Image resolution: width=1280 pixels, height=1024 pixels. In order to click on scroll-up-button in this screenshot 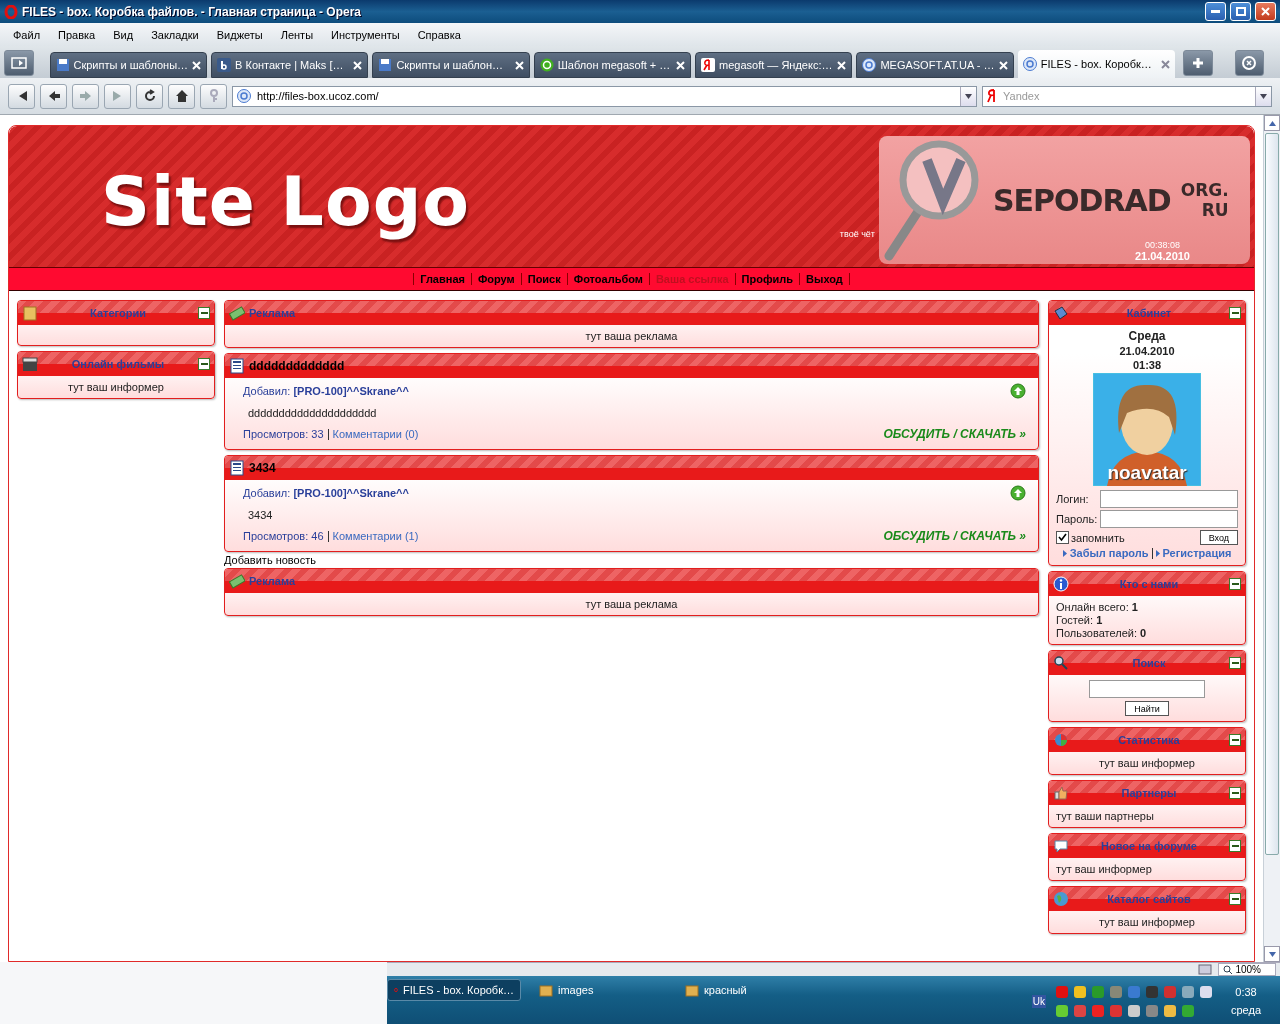, I will do `click(1272, 123)`.